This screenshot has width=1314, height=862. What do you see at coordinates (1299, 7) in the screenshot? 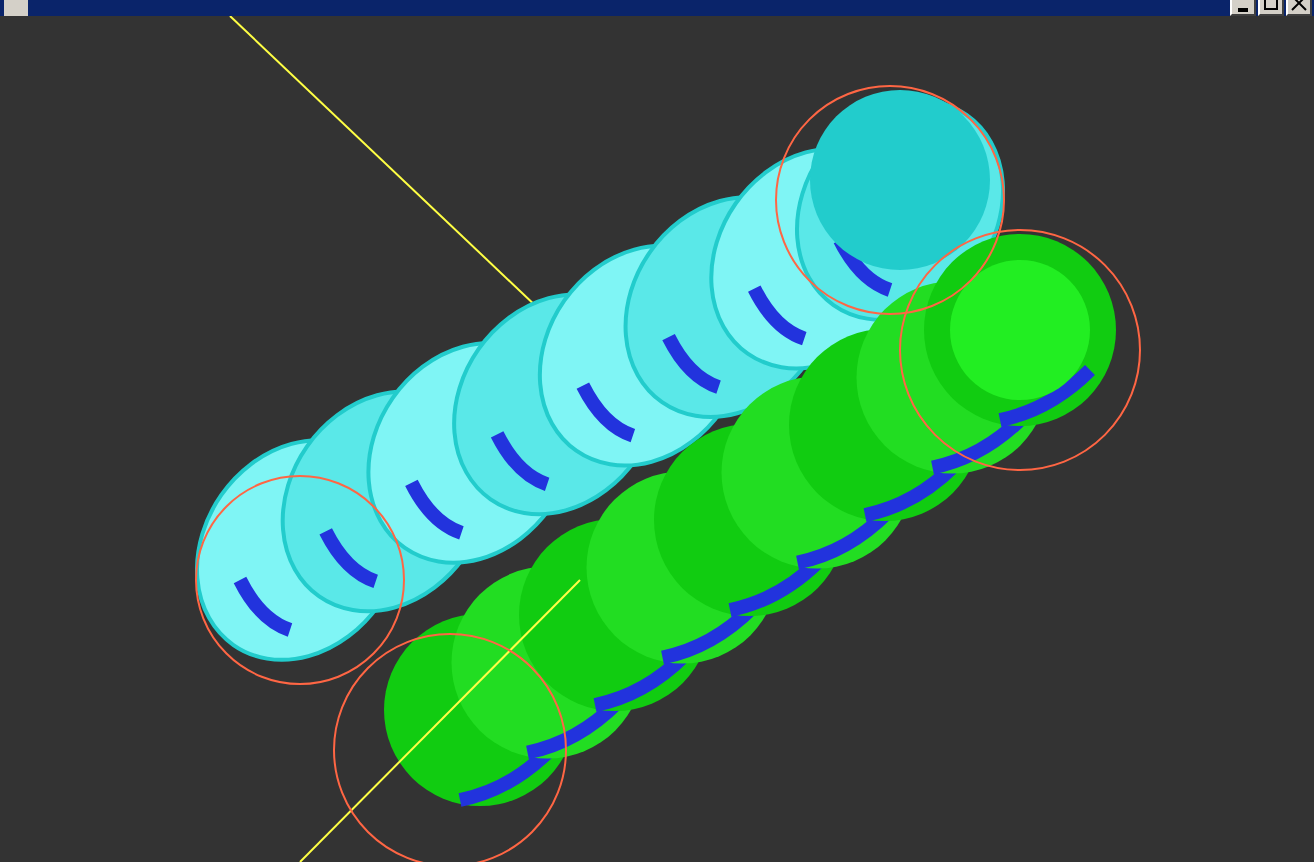
I see `close-icon` at bounding box center [1299, 7].